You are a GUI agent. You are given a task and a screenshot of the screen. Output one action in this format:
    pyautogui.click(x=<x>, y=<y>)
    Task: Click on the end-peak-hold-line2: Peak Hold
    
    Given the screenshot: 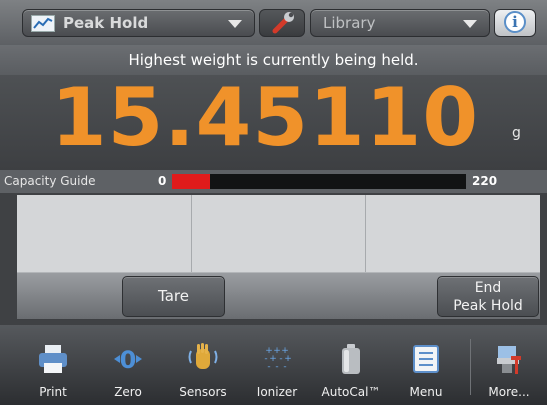 What is the action you would take?
    pyautogui.click(x=488, y=306)
    